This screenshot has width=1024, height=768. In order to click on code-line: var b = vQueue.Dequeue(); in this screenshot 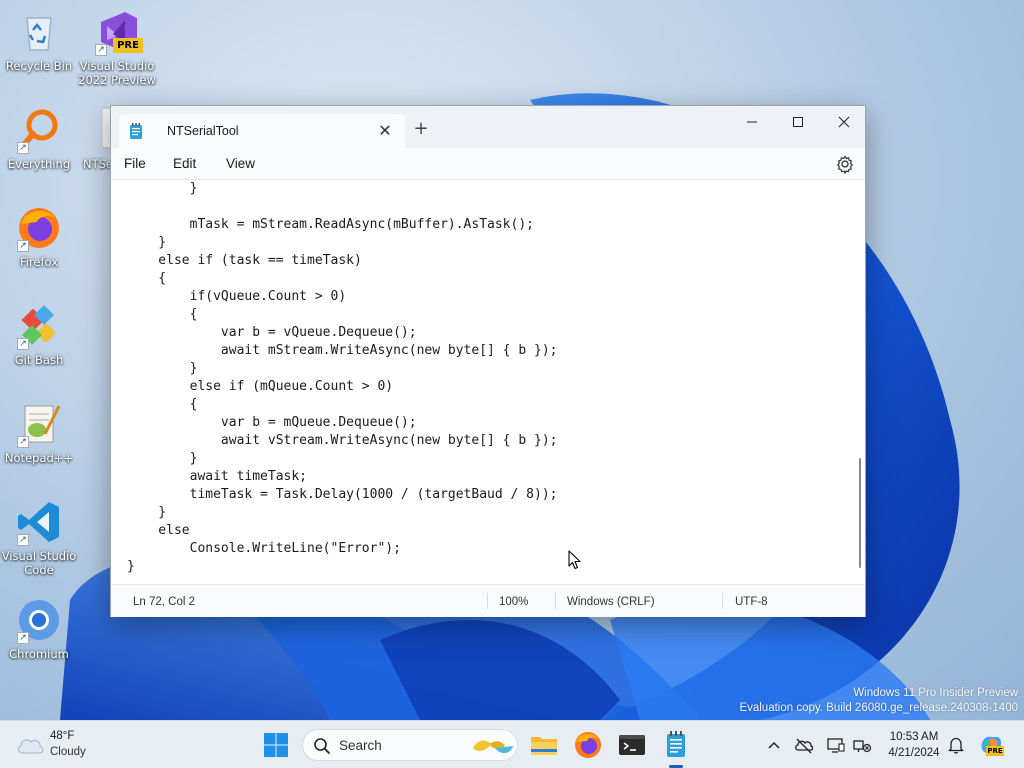, I will do `click(272, 332)`.